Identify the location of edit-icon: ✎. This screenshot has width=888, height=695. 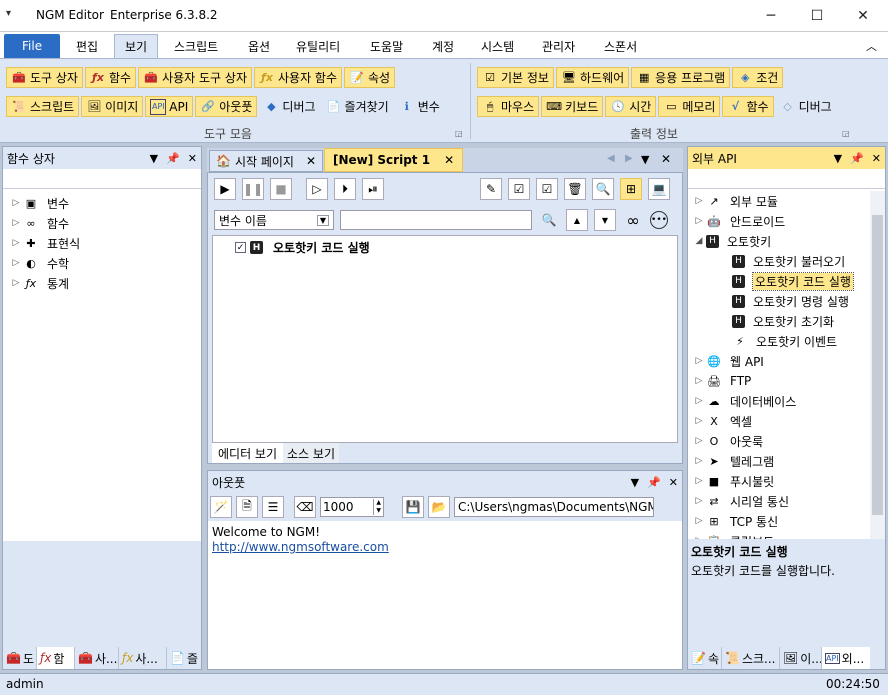
(491, 189).